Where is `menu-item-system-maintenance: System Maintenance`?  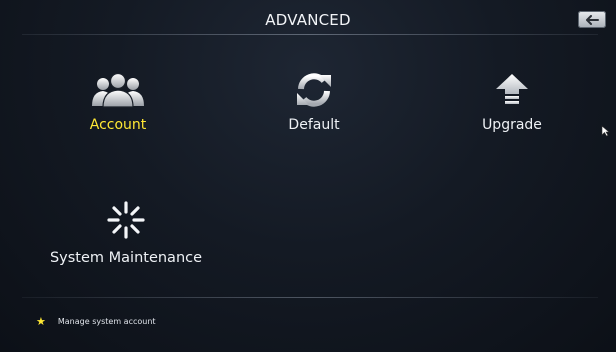
menu-item-system-maintenance: System Maintenance is located at coordinates (126, 233).